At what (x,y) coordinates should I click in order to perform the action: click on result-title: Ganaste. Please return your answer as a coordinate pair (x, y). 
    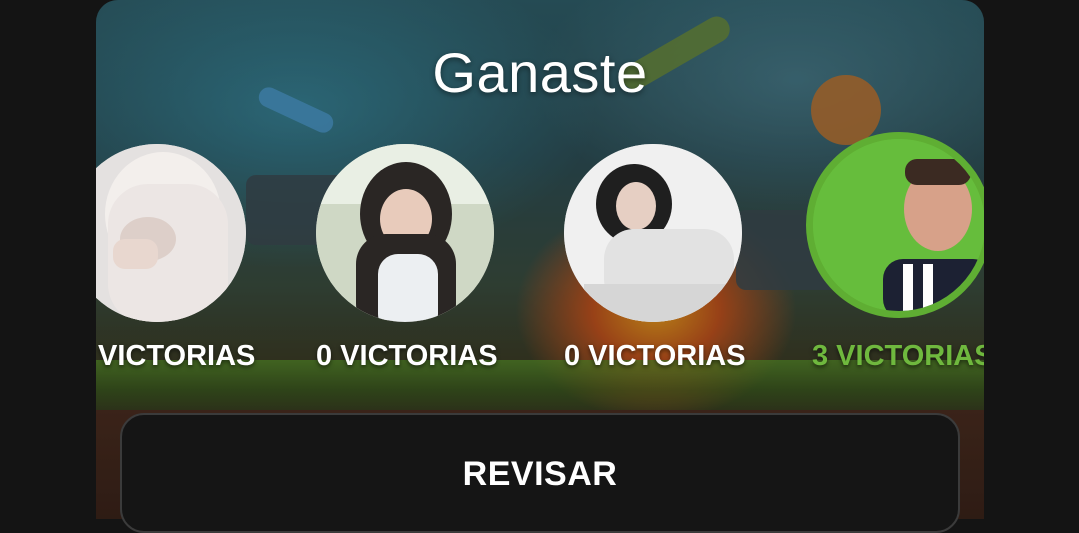
    Looking at the image, I should click on (540, 72).